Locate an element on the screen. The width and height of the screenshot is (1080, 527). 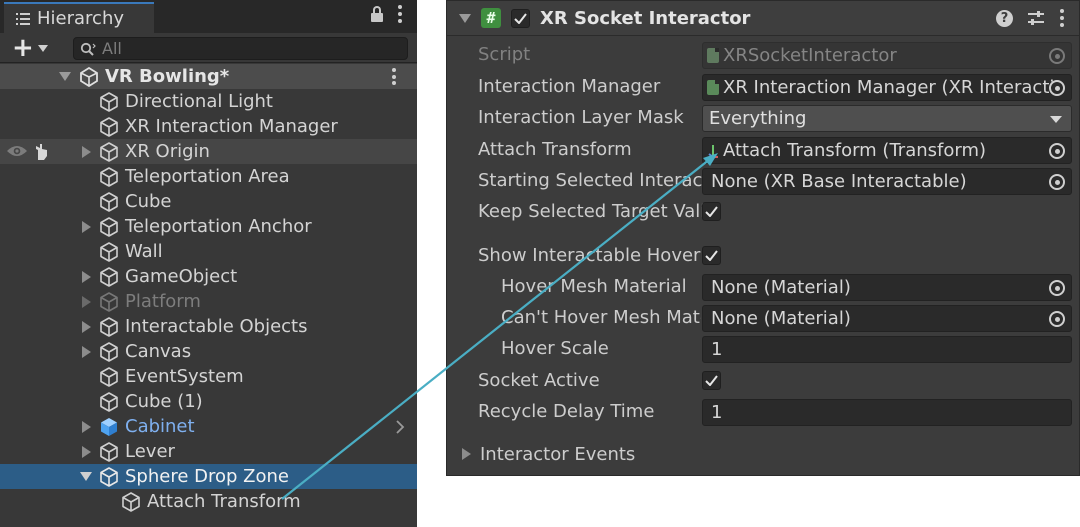
component-header: # XR Socket Interactor ? is located at coordinates (763, 18).